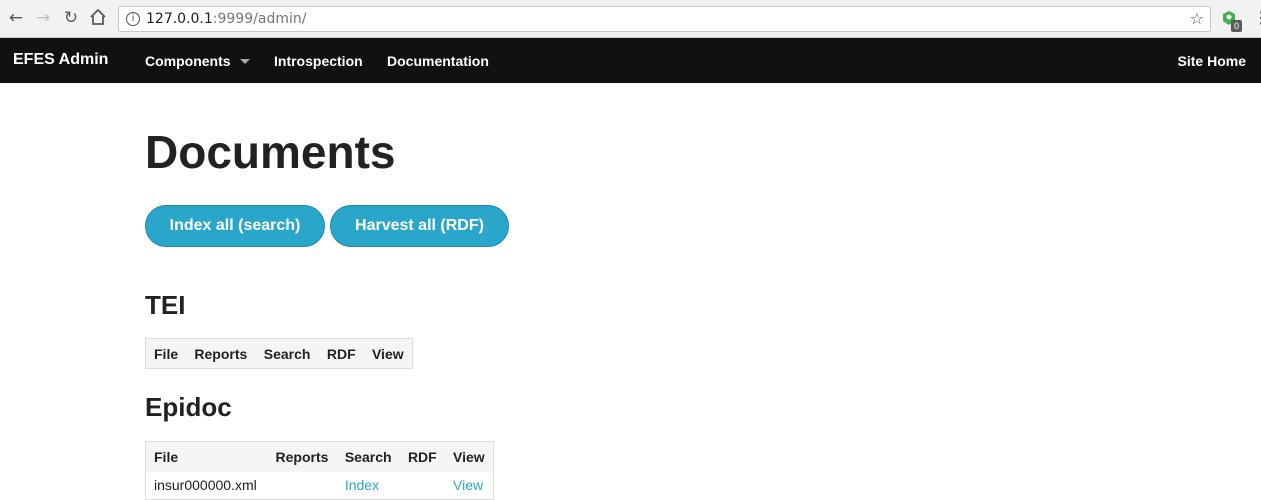 The image size is (1261, 500). What do you see at coordinates (1212, 61) in the screenshot?
I see `nav-site-home: Site Home` at bounding box center [1212, 61].